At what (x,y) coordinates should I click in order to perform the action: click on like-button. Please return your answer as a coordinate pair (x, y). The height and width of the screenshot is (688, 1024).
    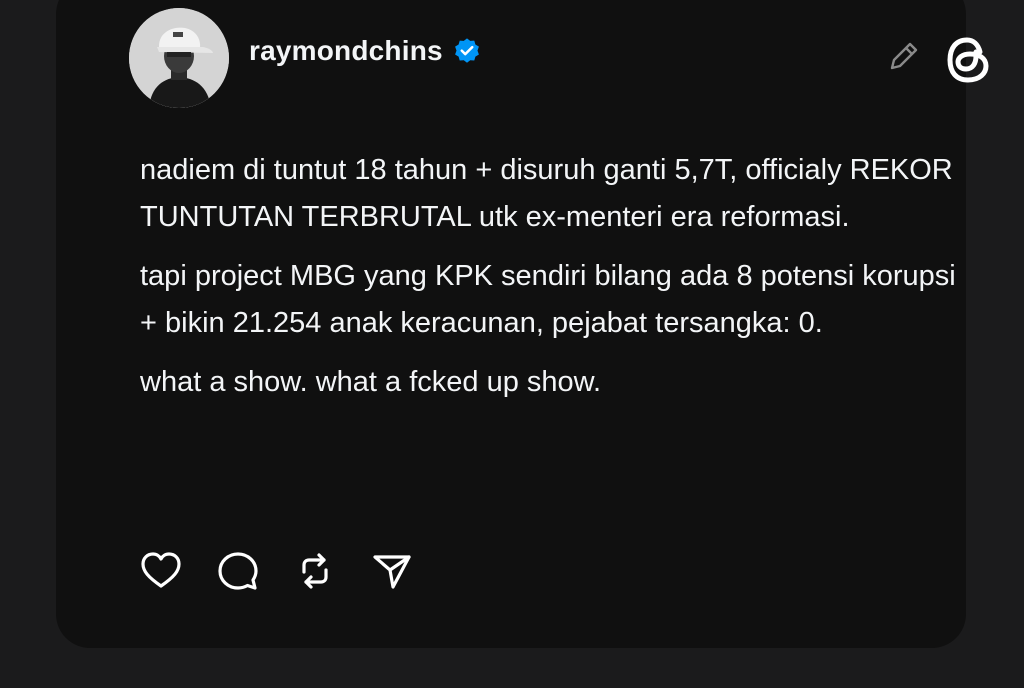
    Looking at the image, I should click on (161, 571).